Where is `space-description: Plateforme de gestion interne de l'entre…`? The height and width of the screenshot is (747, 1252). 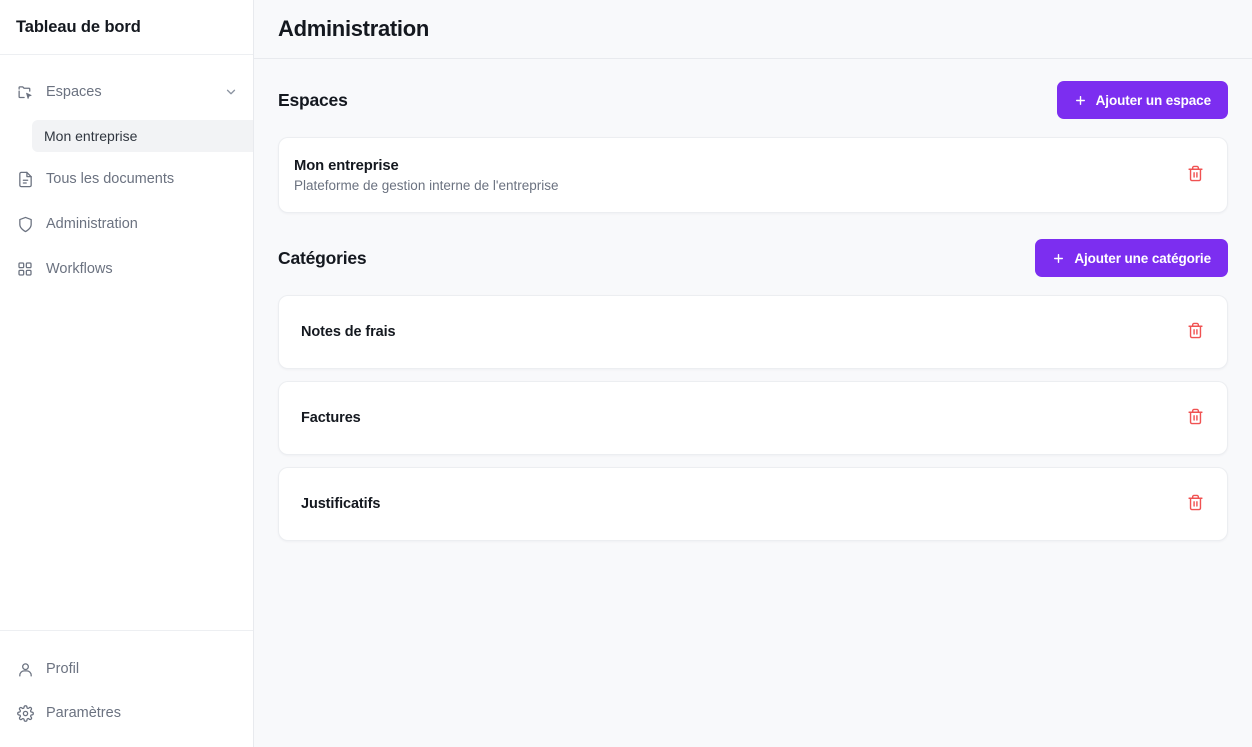
space-description: Plateforme de gestion interne de l'entre… is located at coordinates (426, 185).